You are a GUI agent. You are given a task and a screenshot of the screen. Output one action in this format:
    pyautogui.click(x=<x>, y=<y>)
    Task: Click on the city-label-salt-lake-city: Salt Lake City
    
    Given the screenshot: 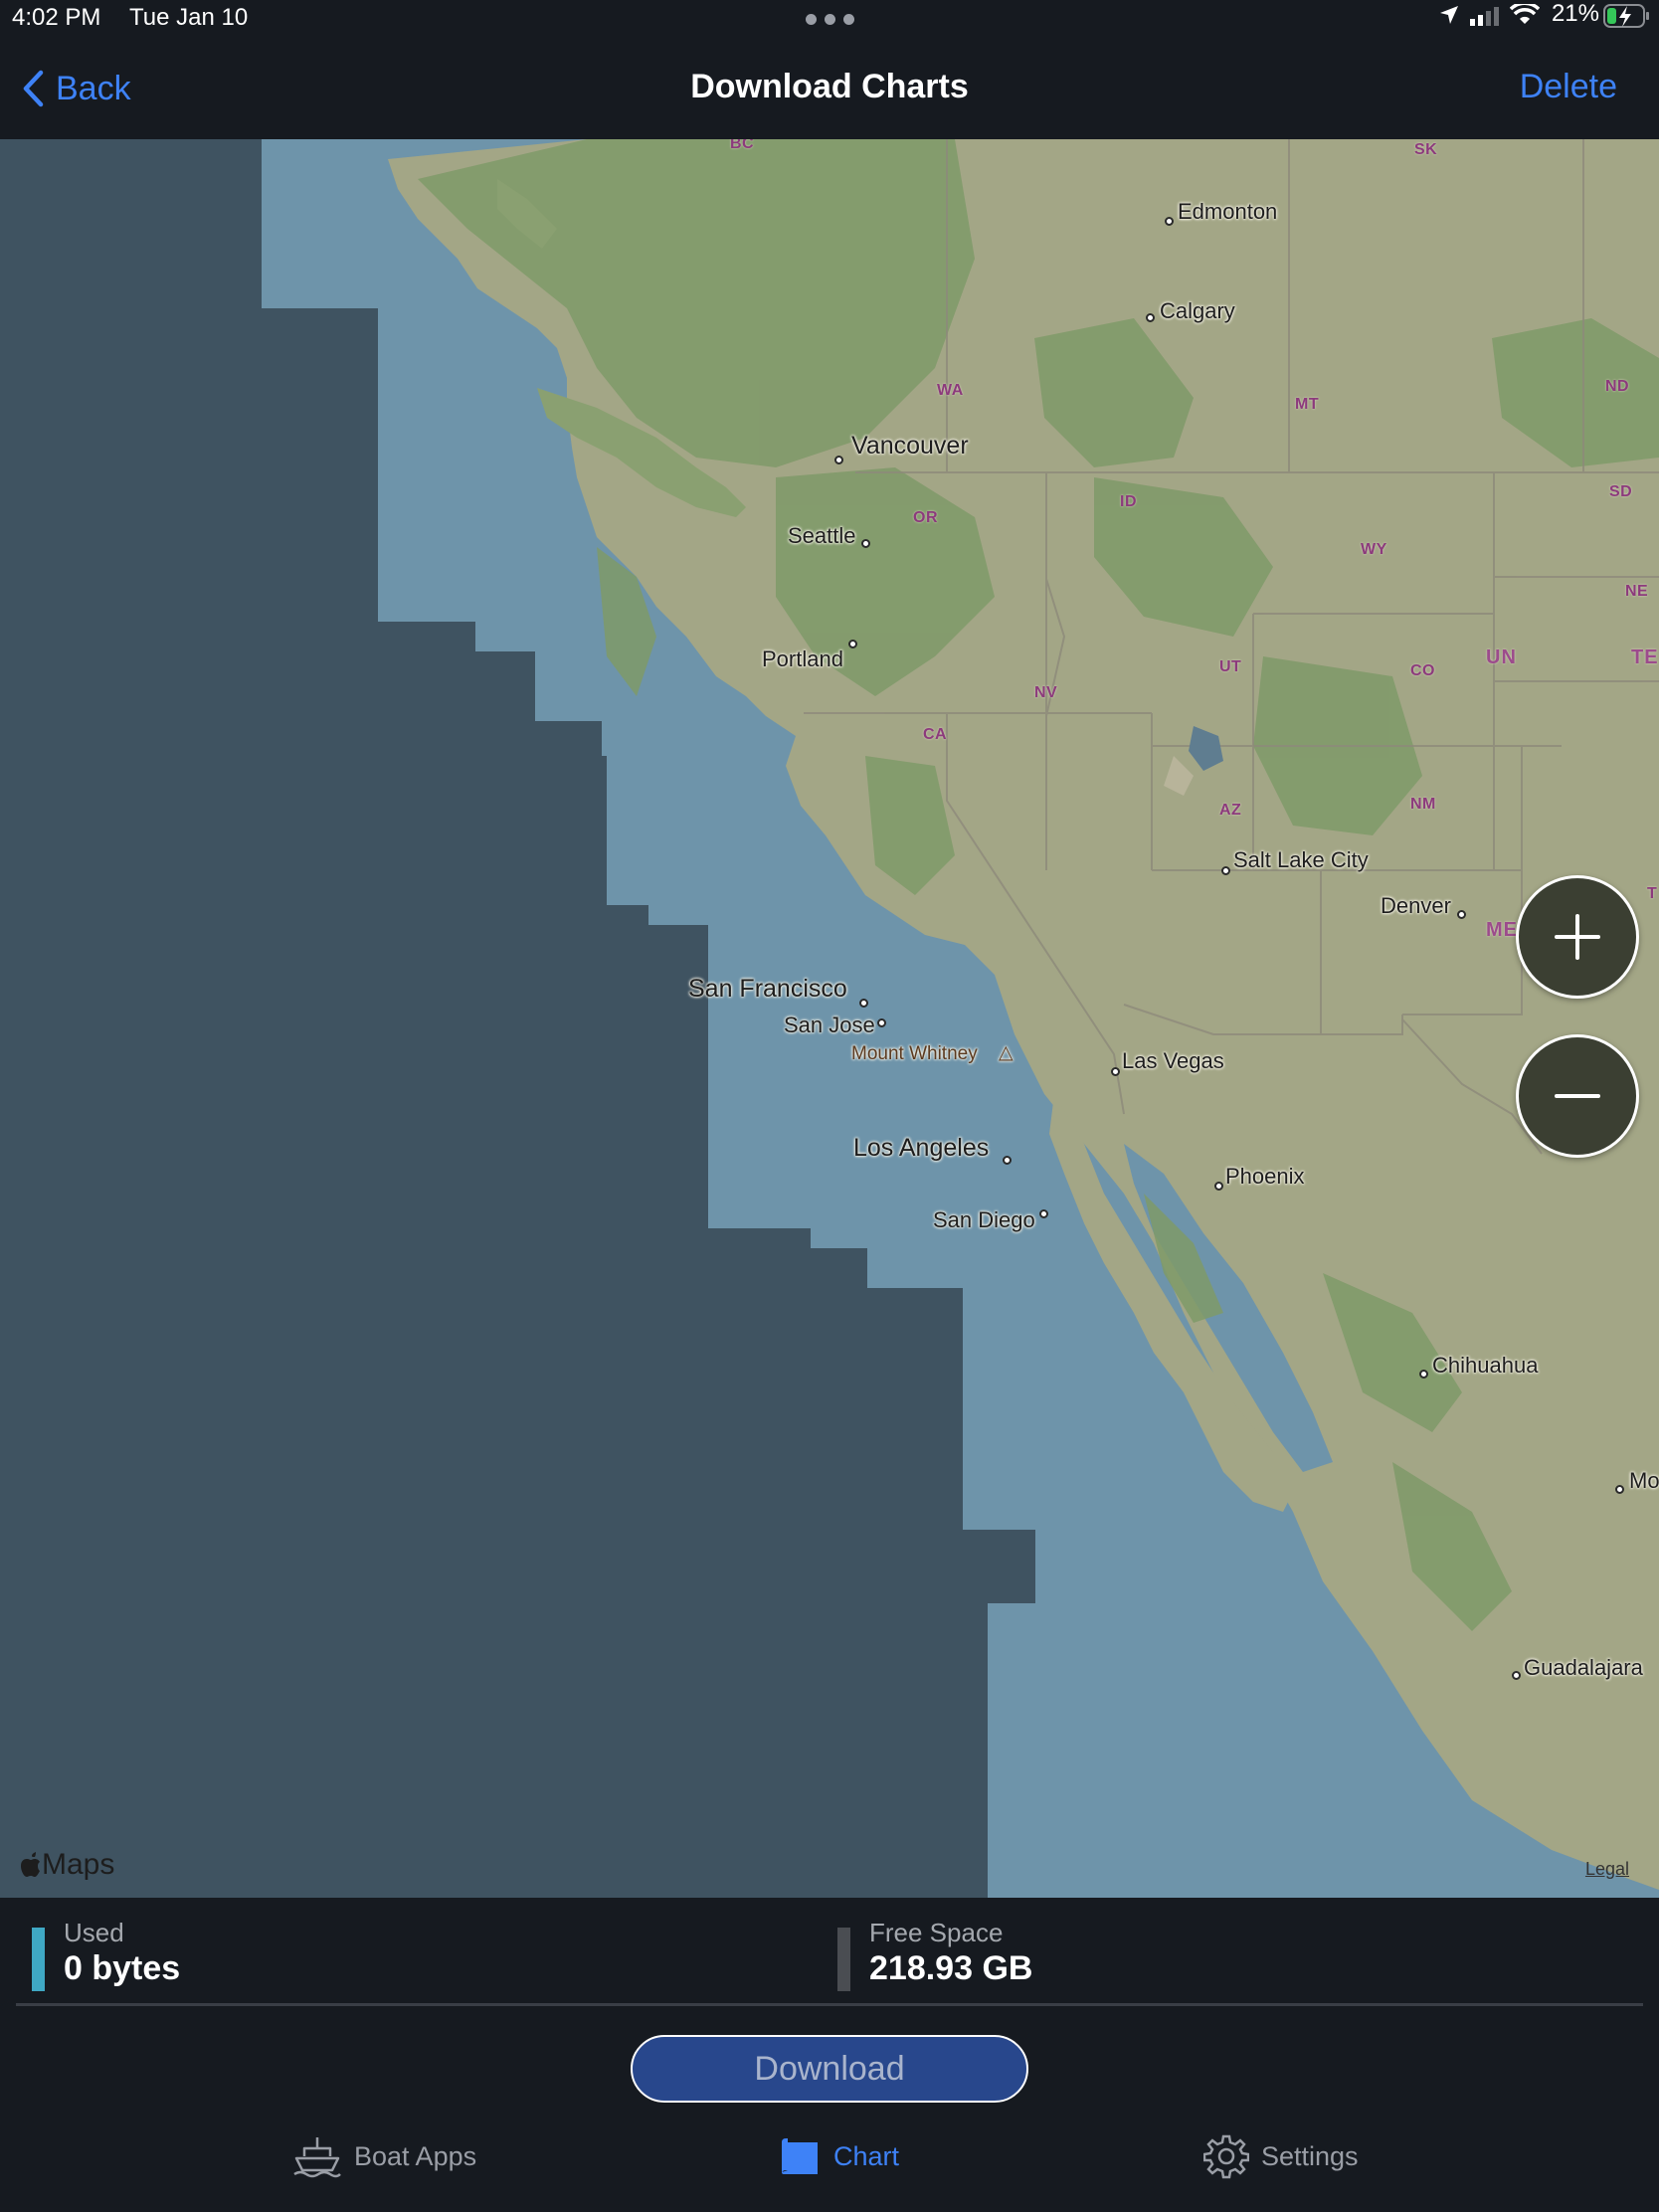 What is the action you would take?
    pyautogui.click(x=1301, y=859)
    